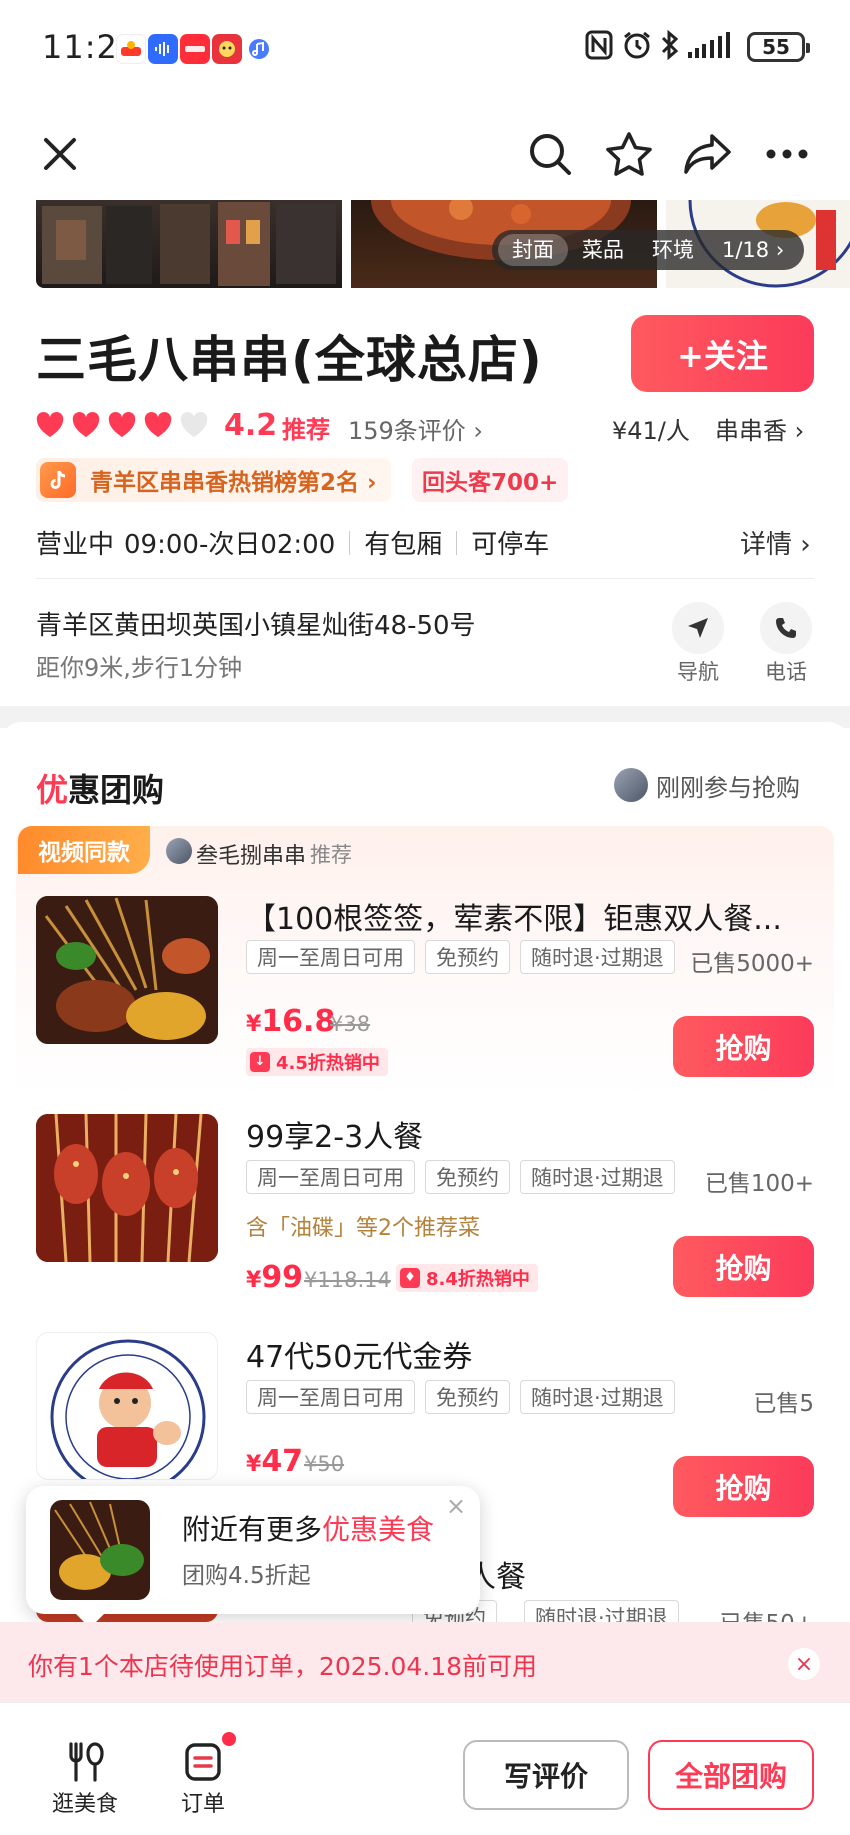 The height and width of the screenshot is (1835, 850). I want to click on deal1-buy-button: 抢购, so click(743, 1046).